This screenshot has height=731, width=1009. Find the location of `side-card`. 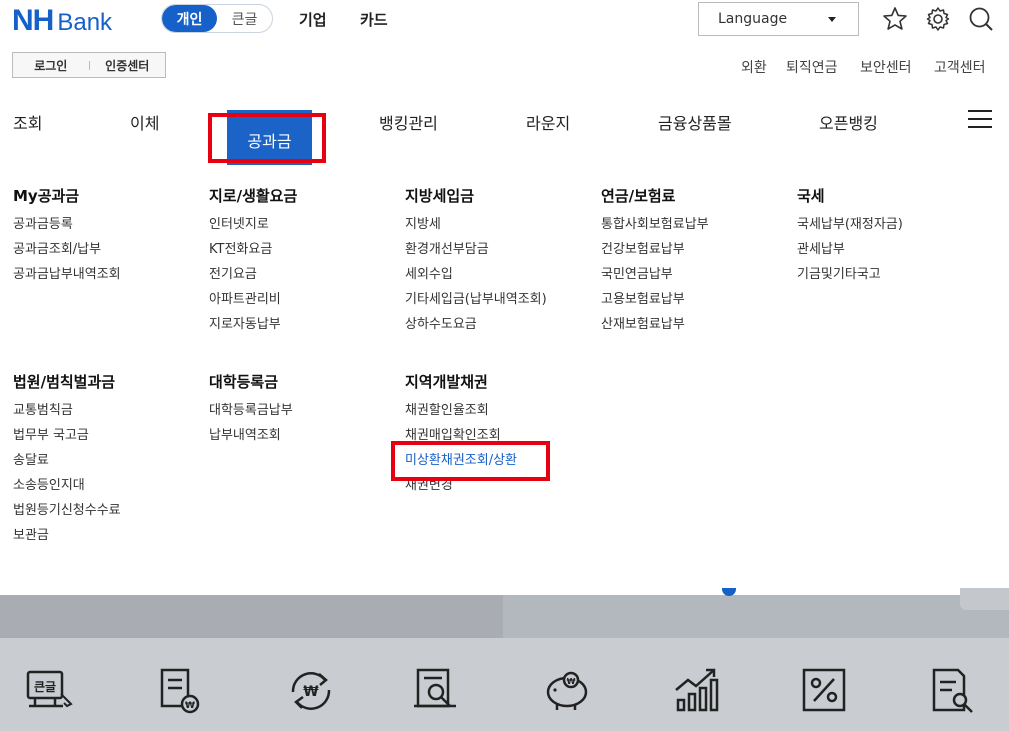

side-card is located at coordinates (984, 599).